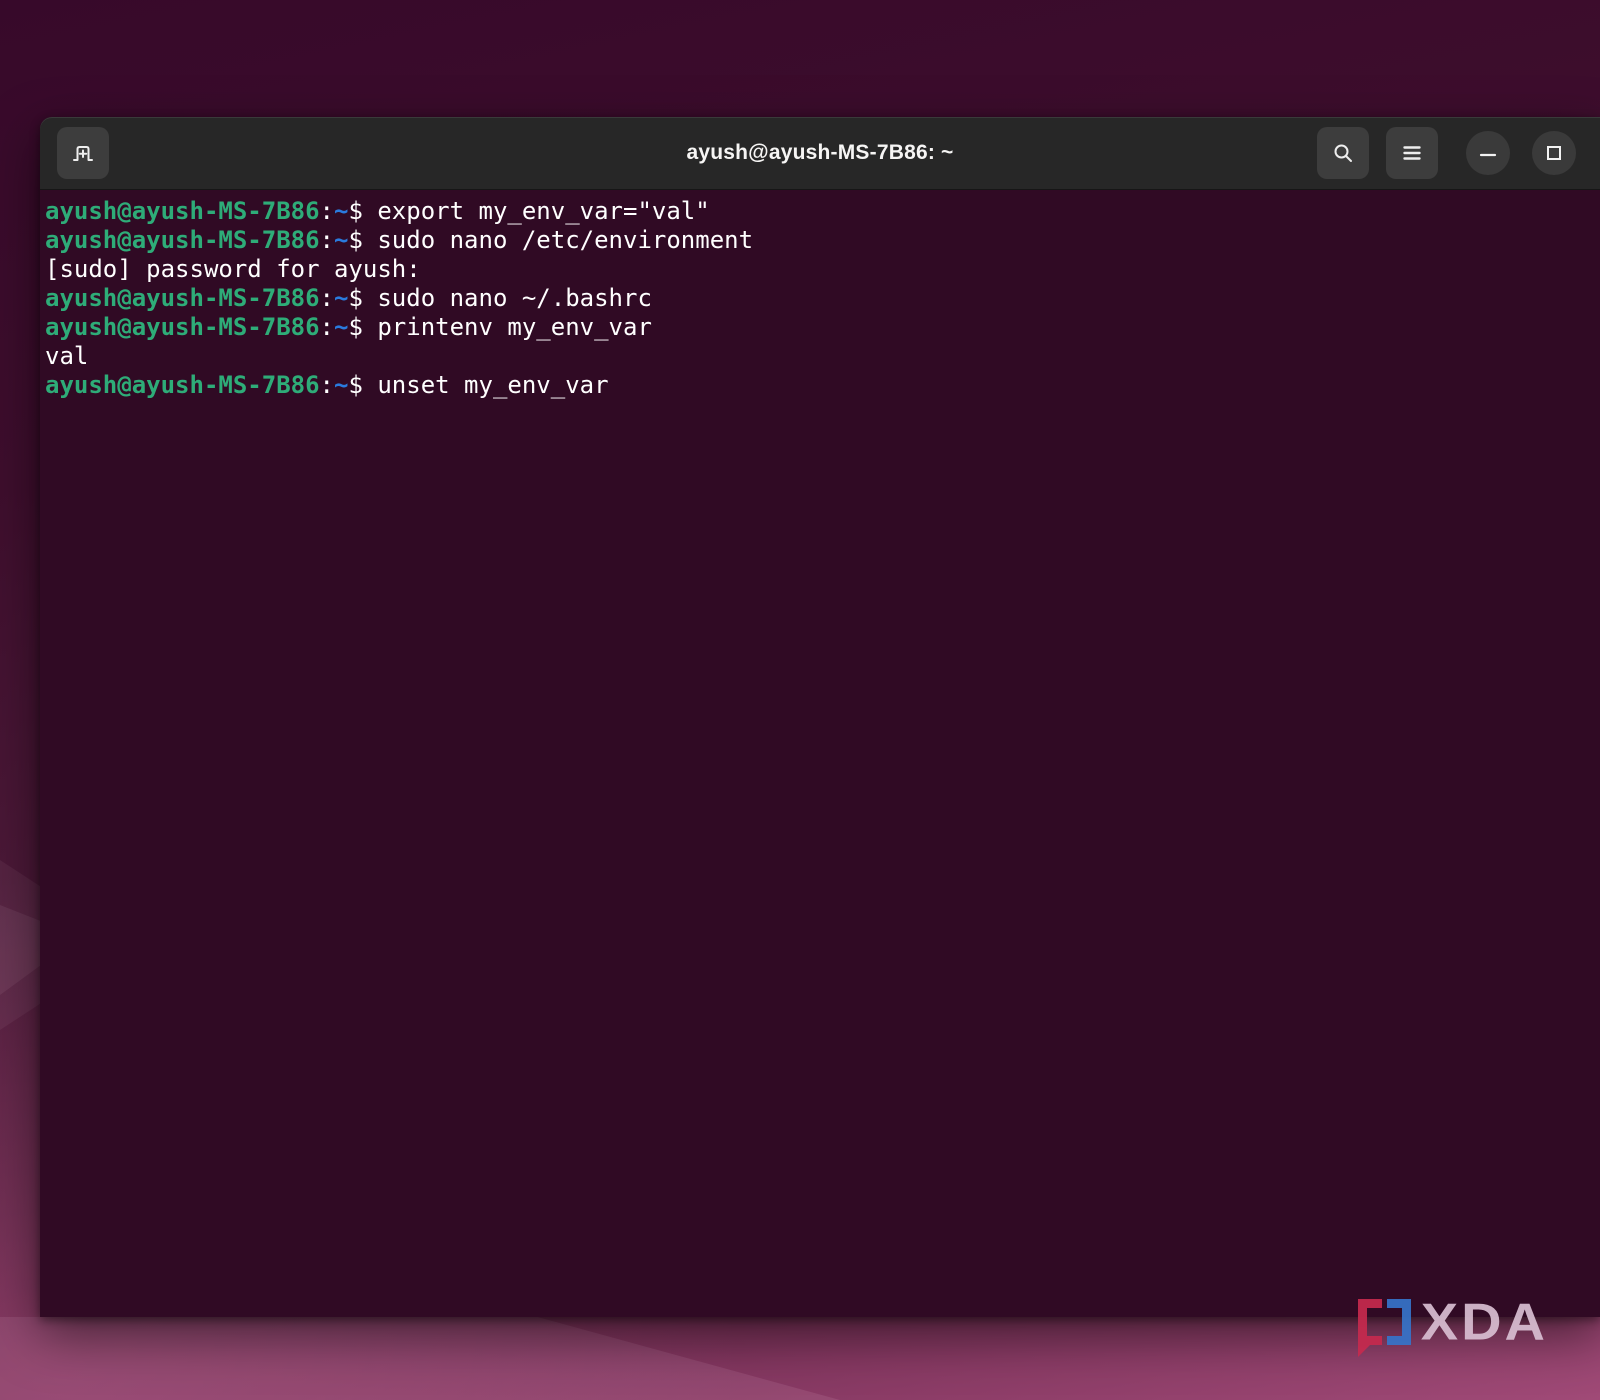 This screenshot has width=1600, height=1400. I want to click on wallpaper-facet, so click(420, 1358).